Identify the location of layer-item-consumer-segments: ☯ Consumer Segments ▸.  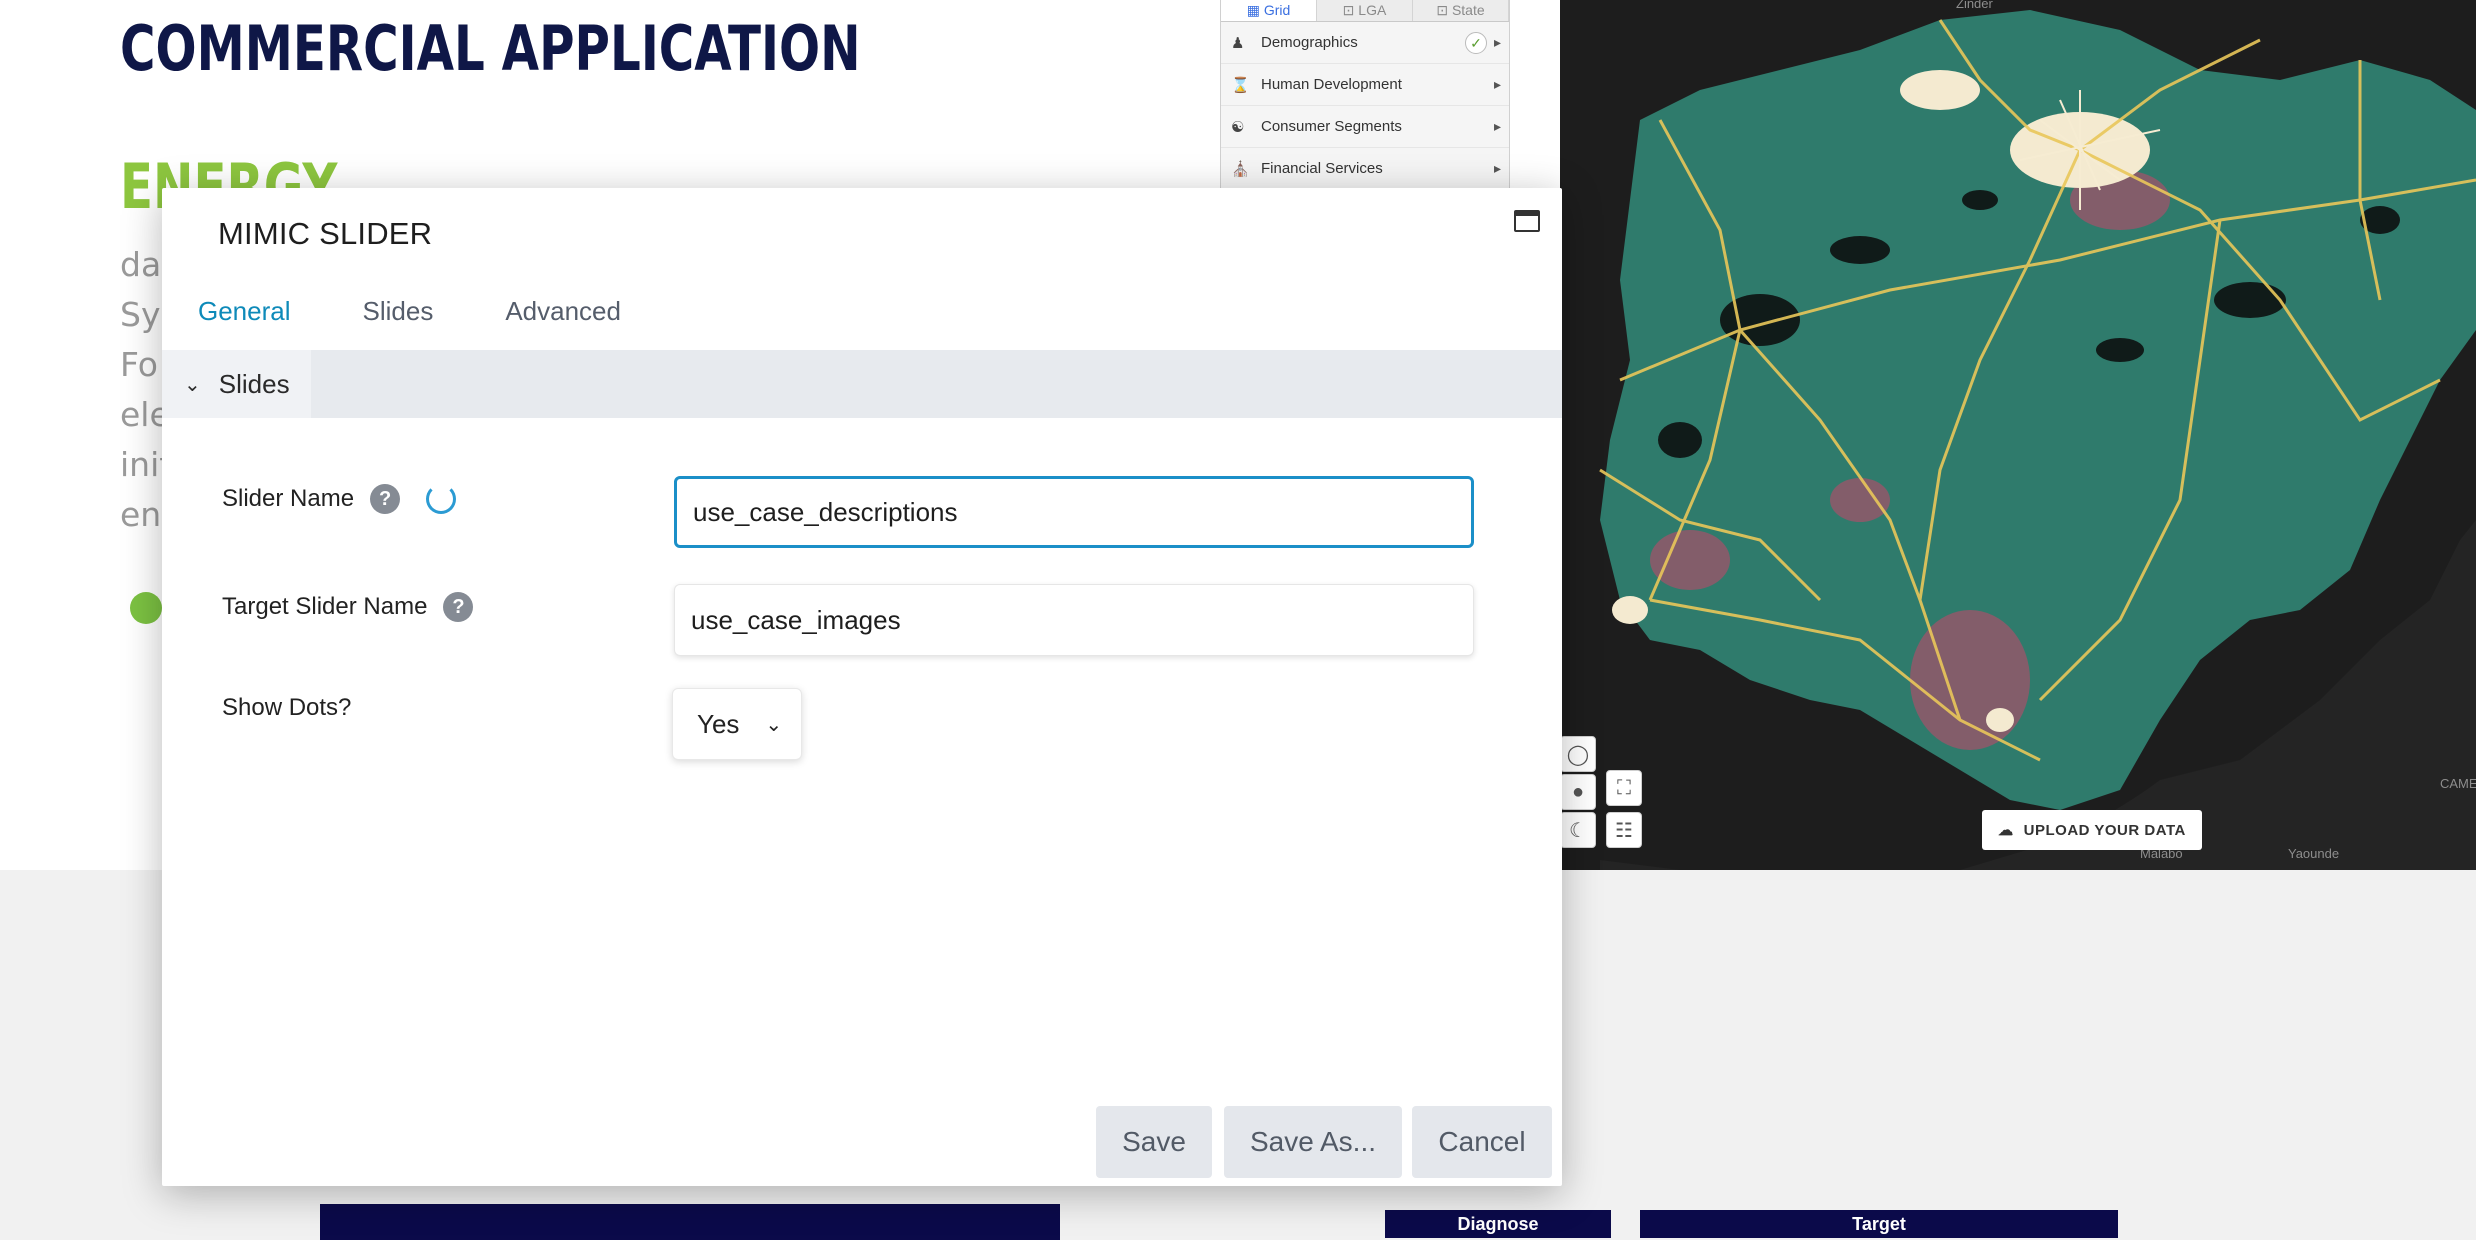
(1365, 127).